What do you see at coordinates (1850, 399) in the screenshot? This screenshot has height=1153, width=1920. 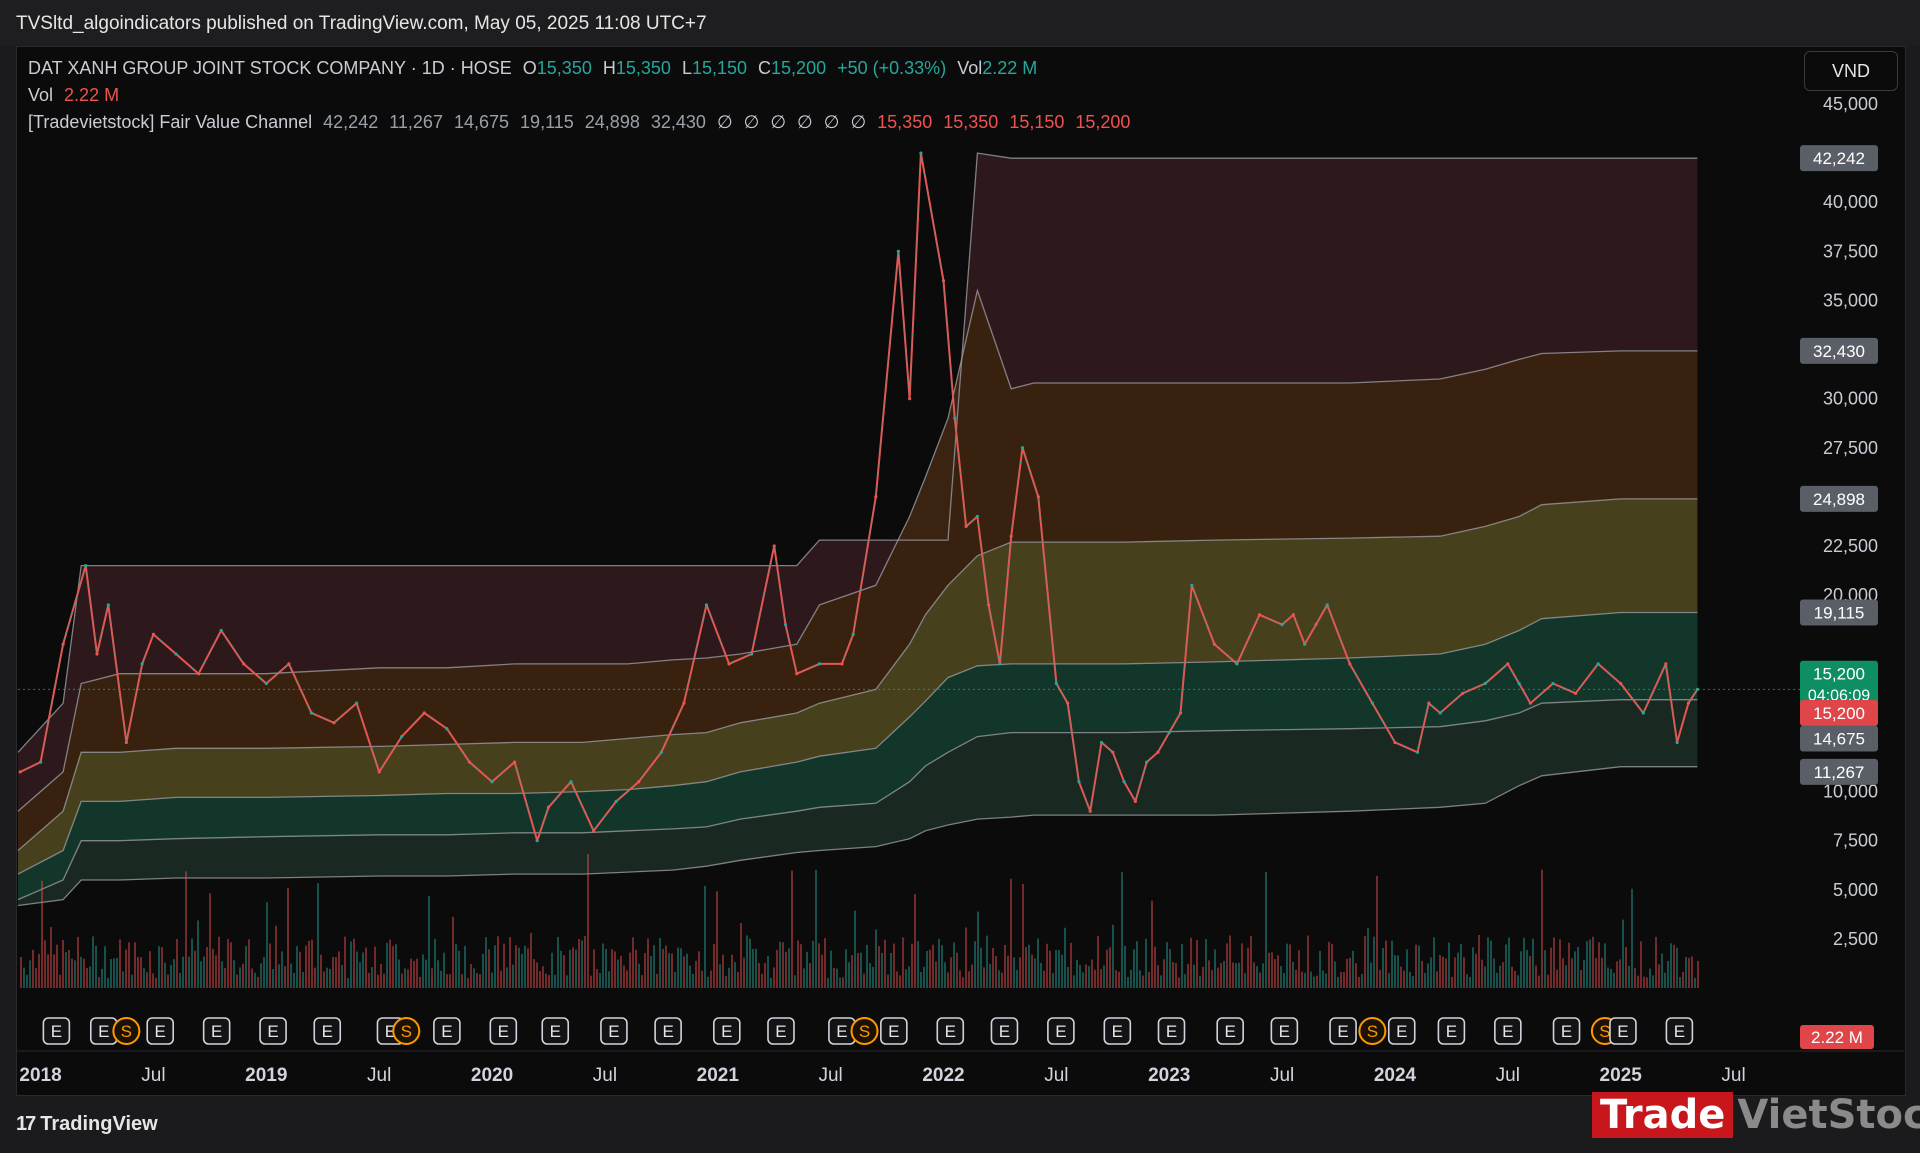 I see `y-axis-tick: 30,000` at bounding box center [1850, 399].